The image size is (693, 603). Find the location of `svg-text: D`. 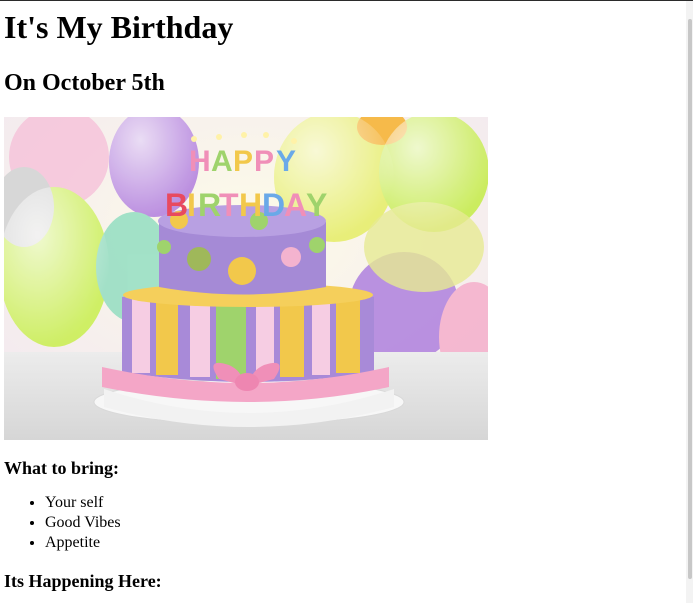

svg-text: D is located at coordinates (273, 205).